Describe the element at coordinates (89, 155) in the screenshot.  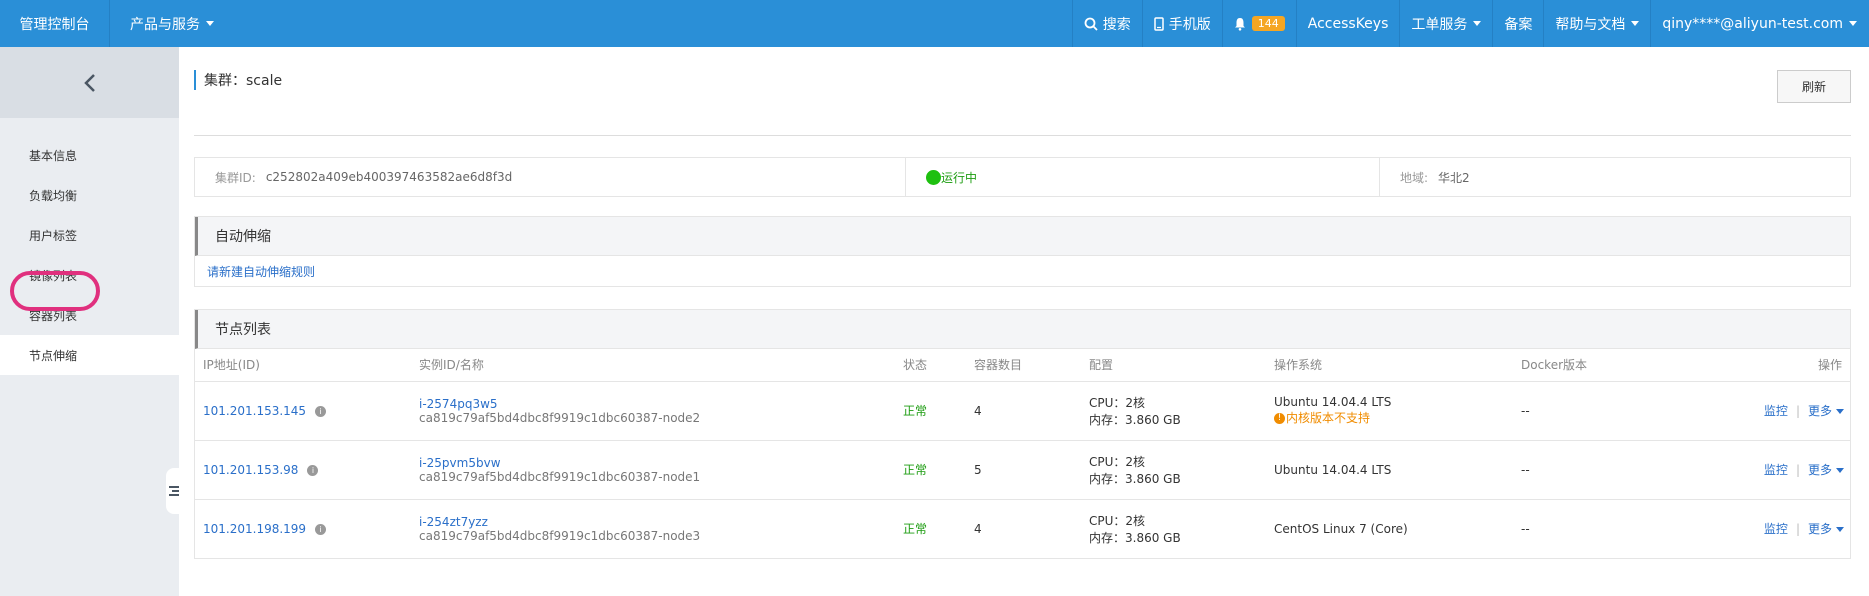
I see `sidebar-item-basic-info: 基本信息` at that location.